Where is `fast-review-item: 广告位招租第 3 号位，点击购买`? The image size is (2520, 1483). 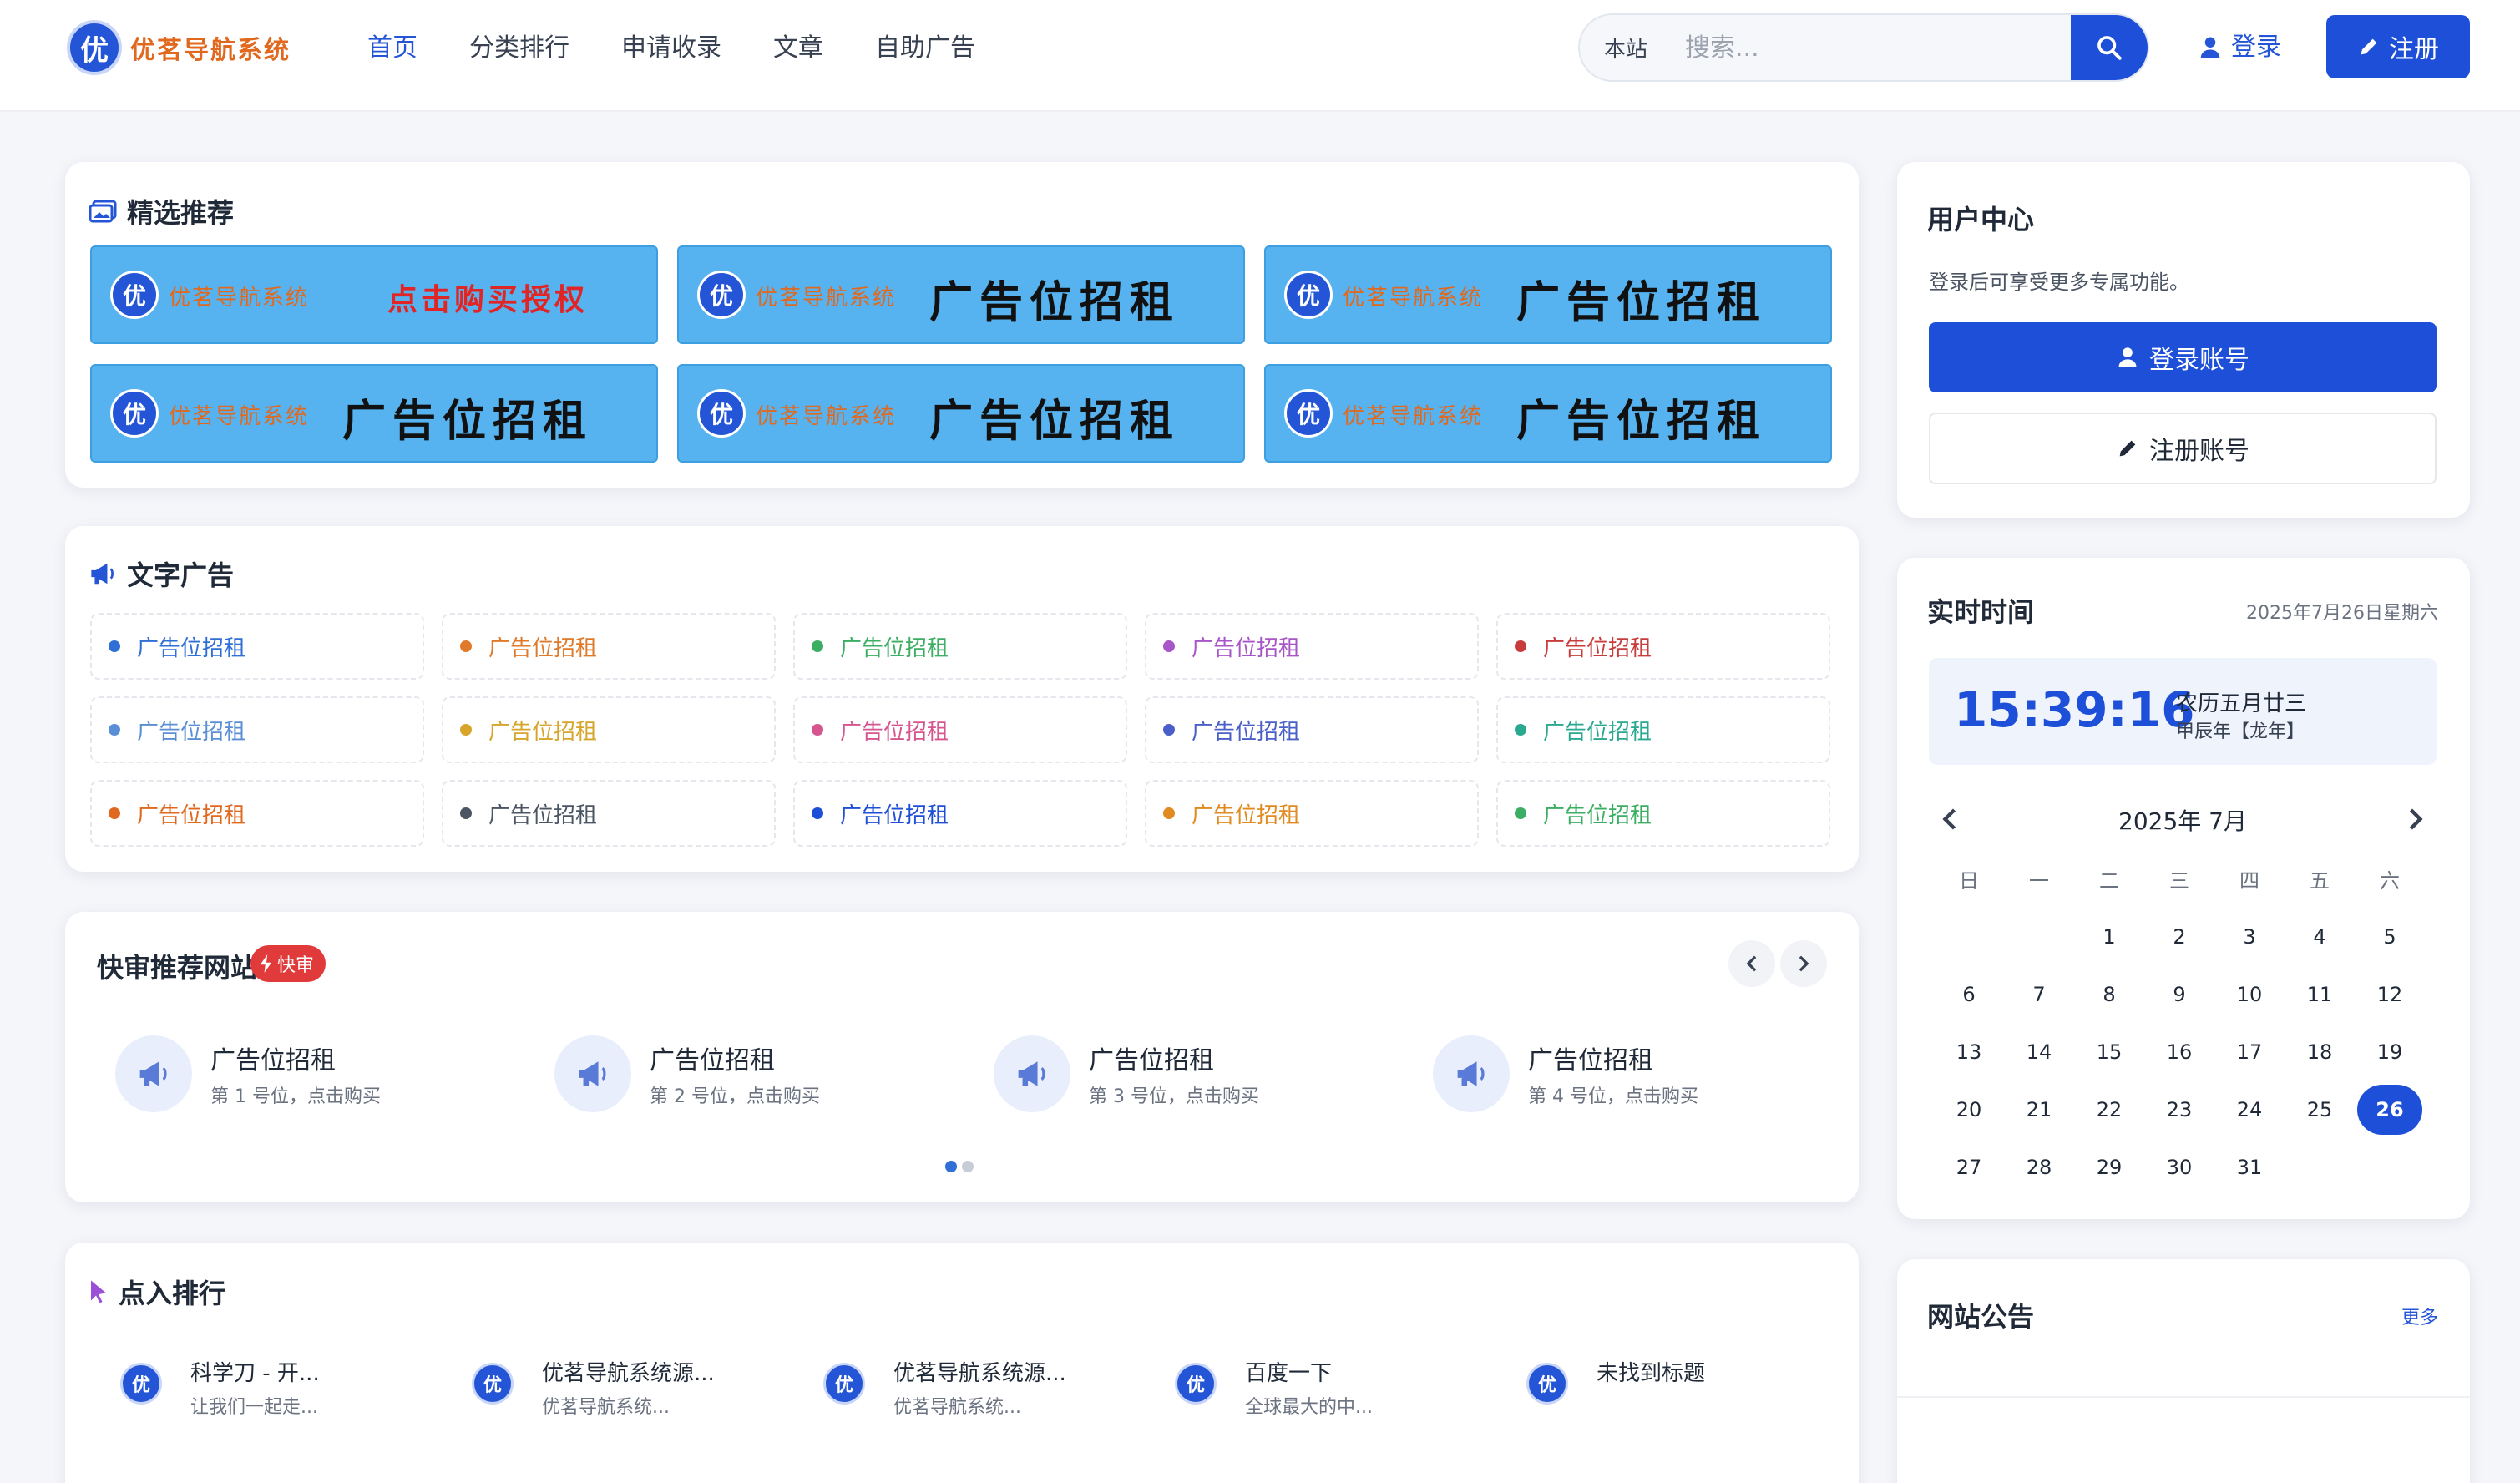 fast-review-item: 广告位招租第 3 号位，点击购买 is located at coordinates (1126, 1073).